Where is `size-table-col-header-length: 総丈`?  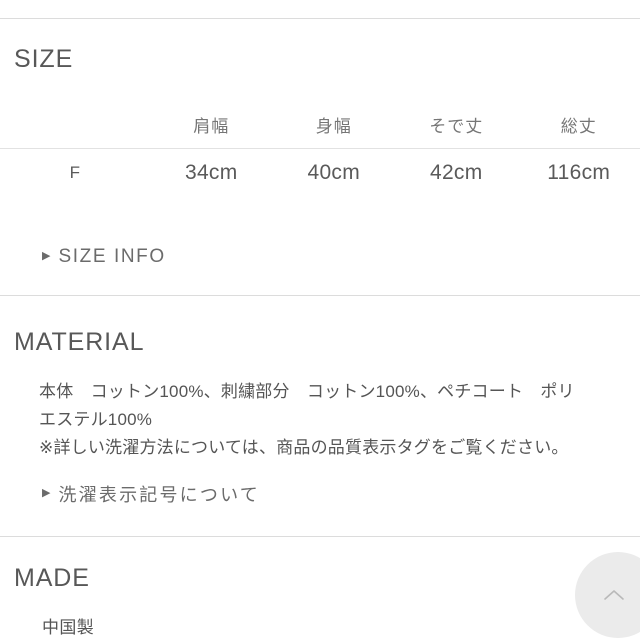 size-table-col-header-length: 総丈 is located at coordinates (578, 126).